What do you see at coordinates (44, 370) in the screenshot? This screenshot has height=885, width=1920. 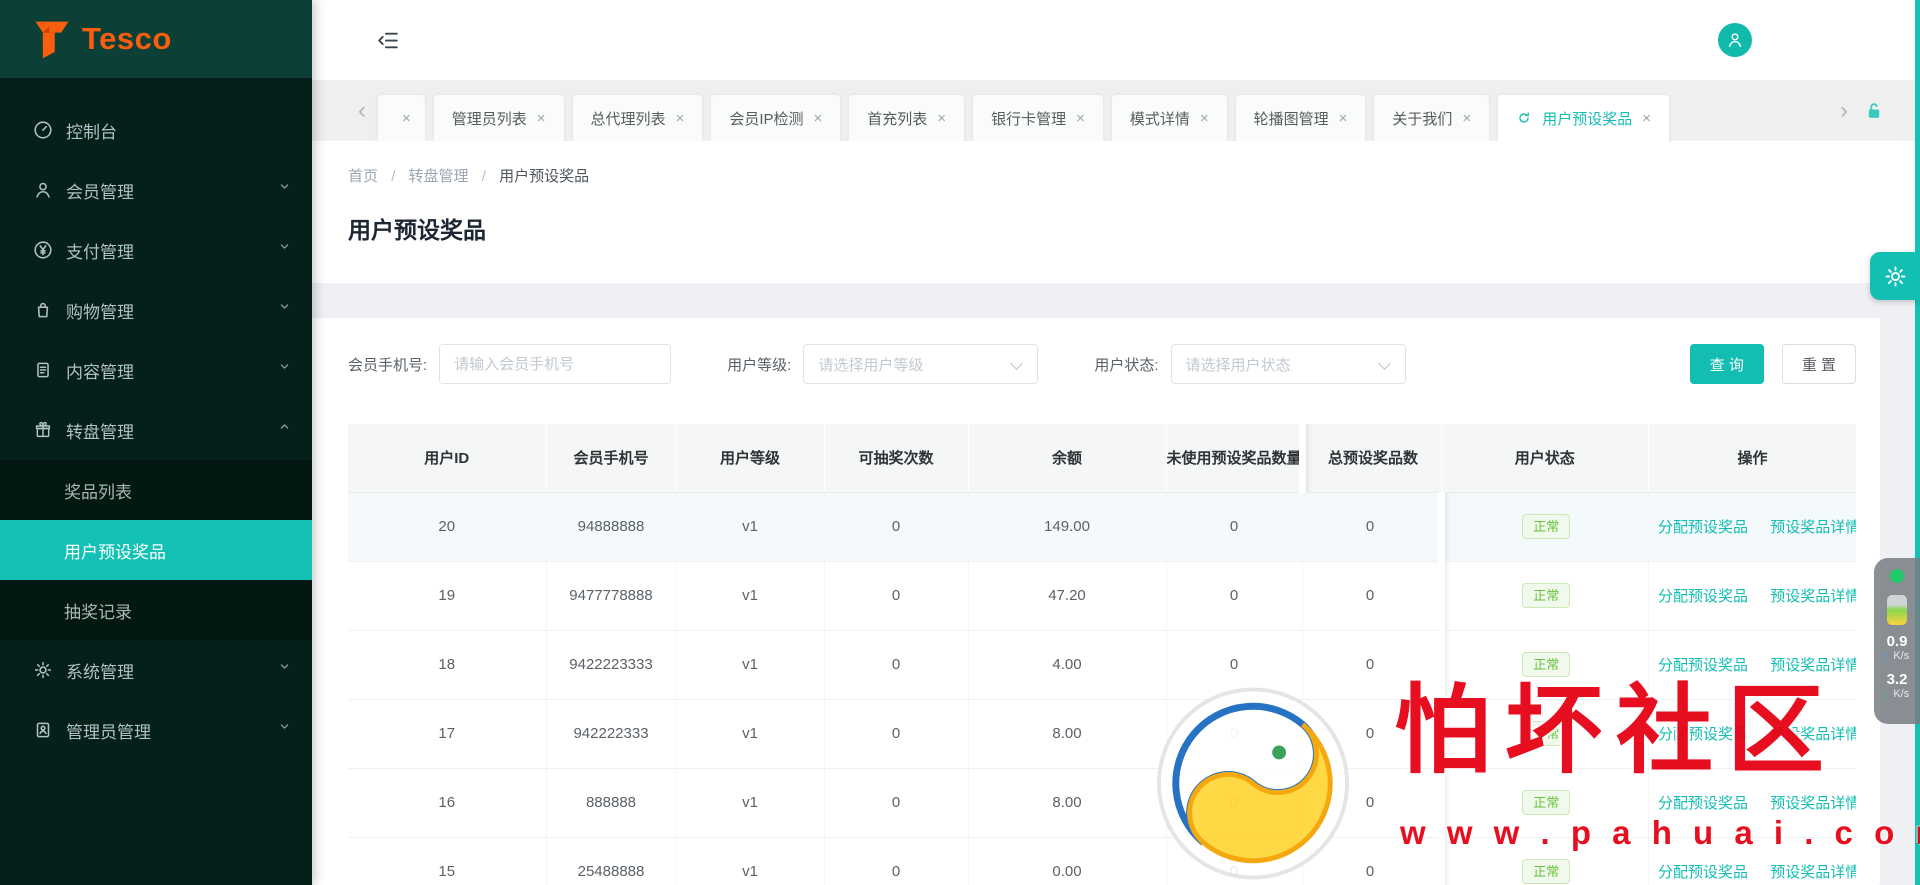 I see `content-icon` at bounding box center [44, 370].